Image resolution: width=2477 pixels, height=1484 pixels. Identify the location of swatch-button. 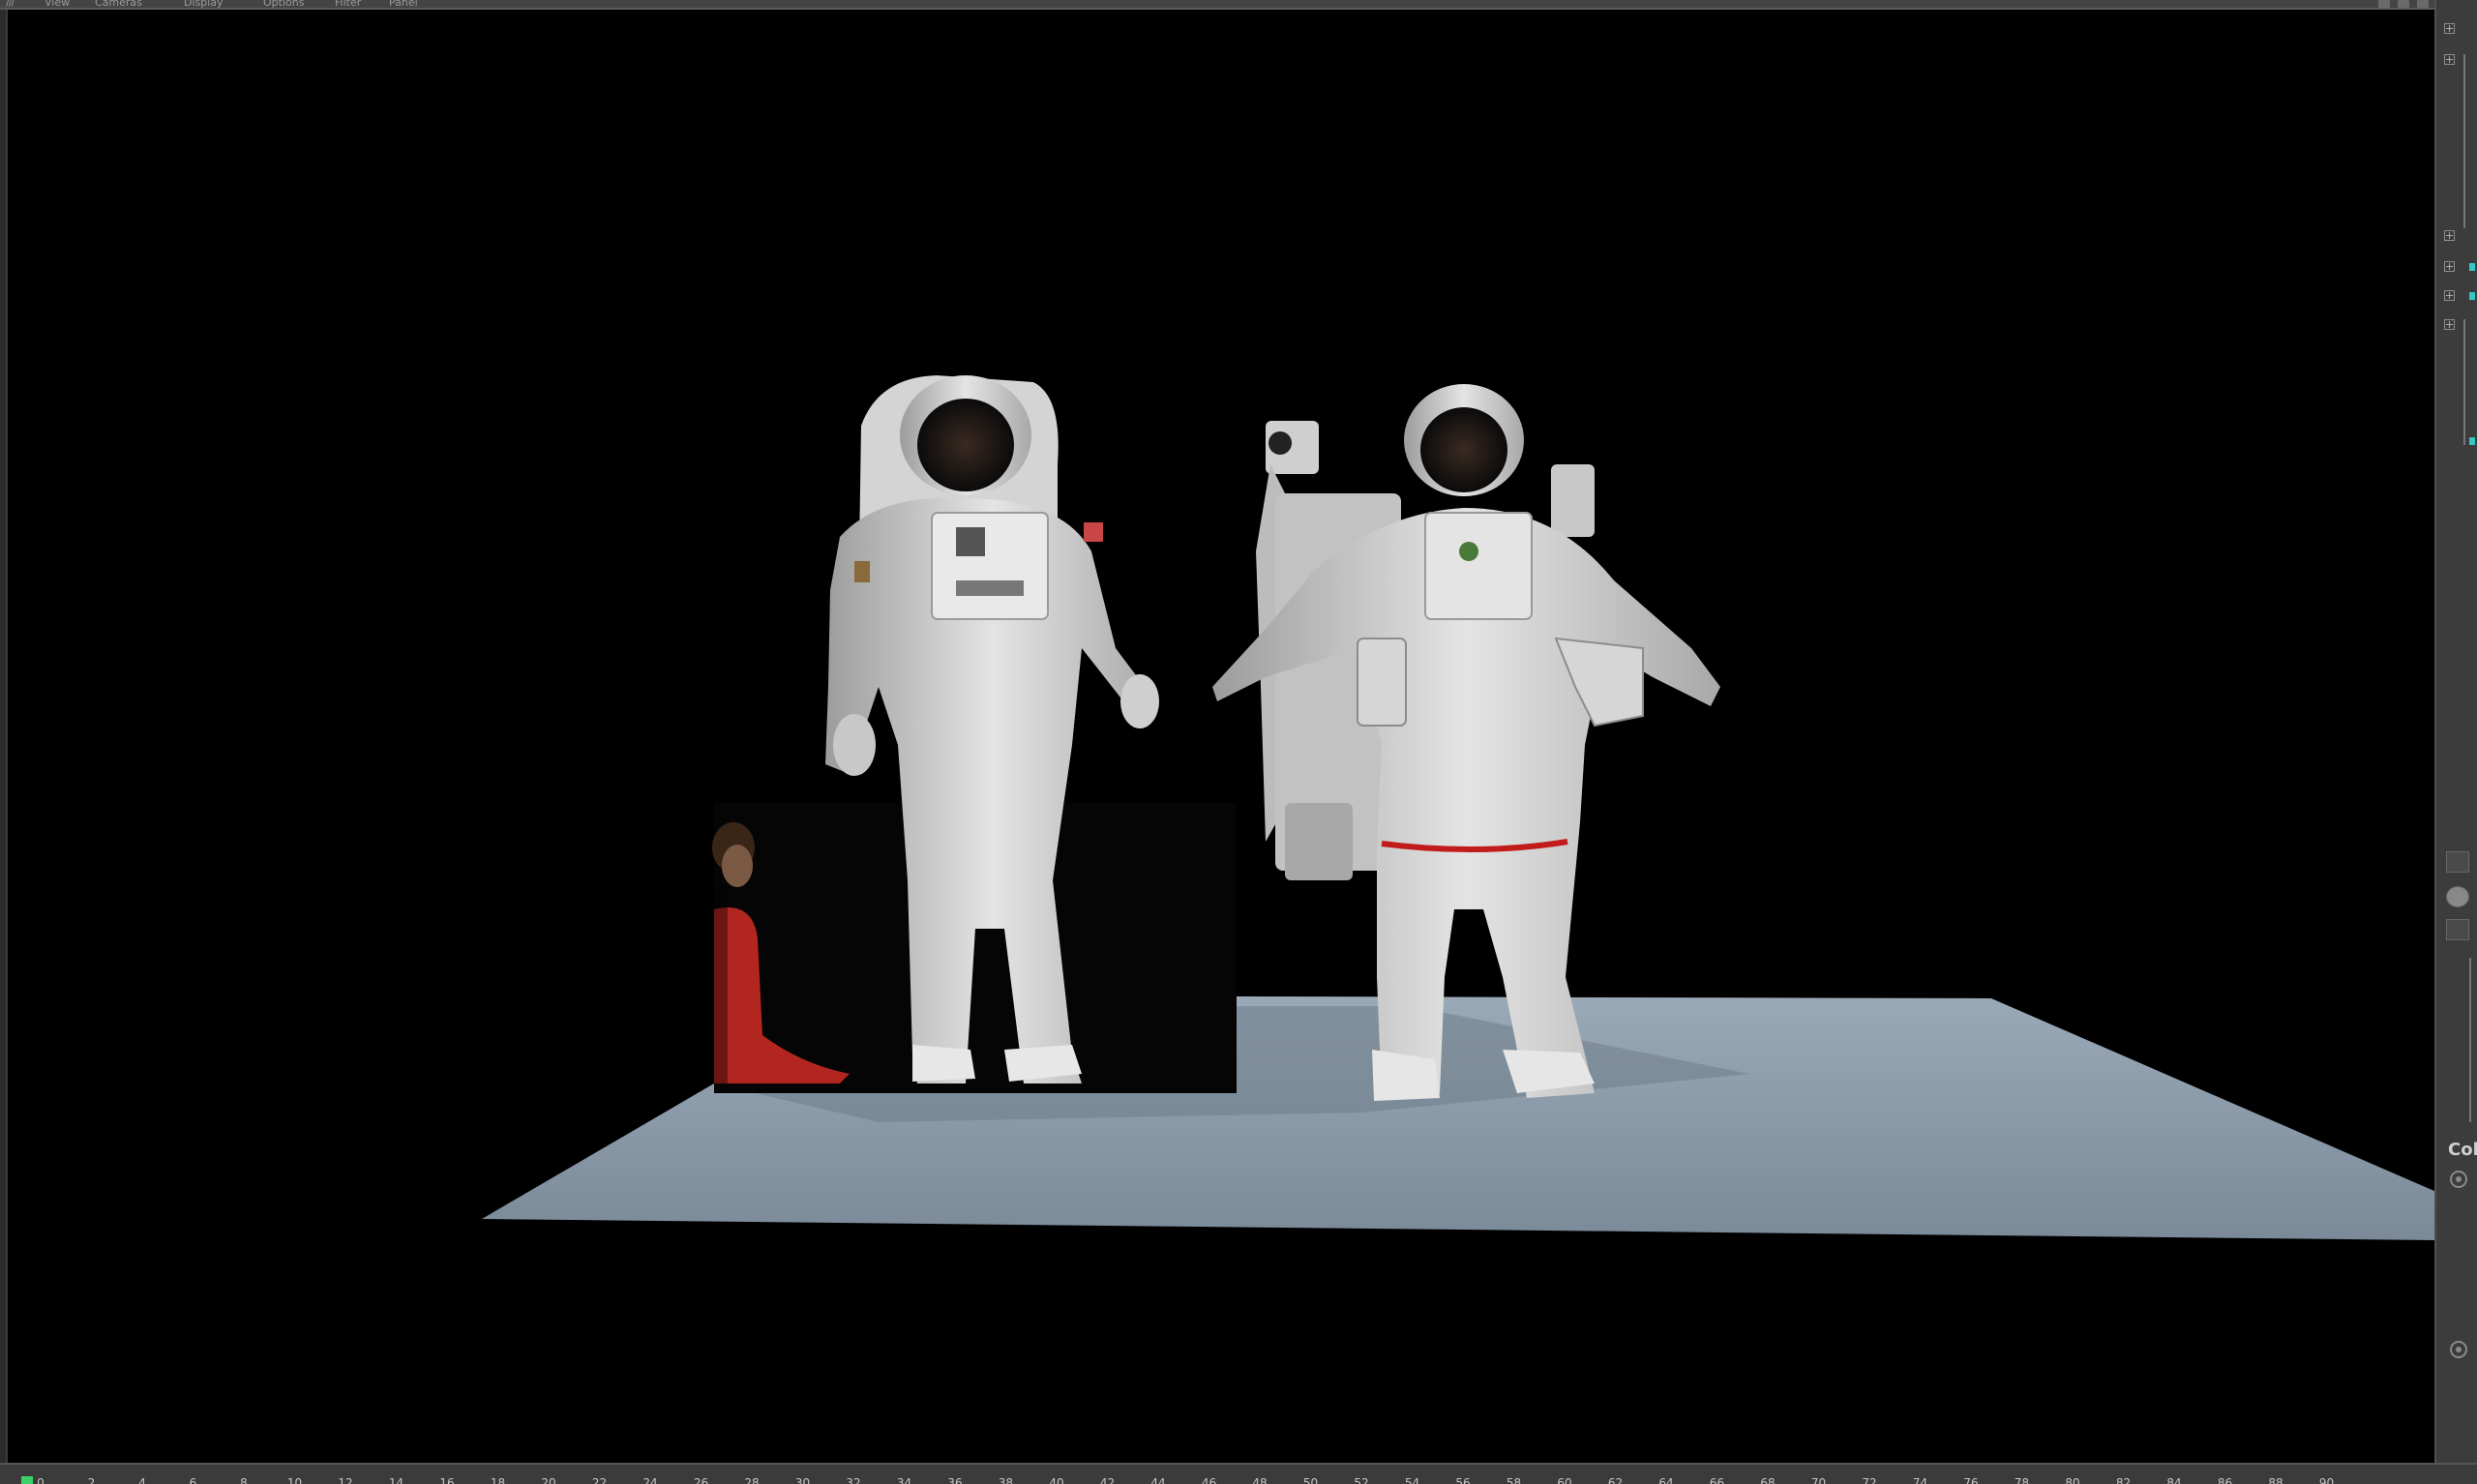
(2457, 929).